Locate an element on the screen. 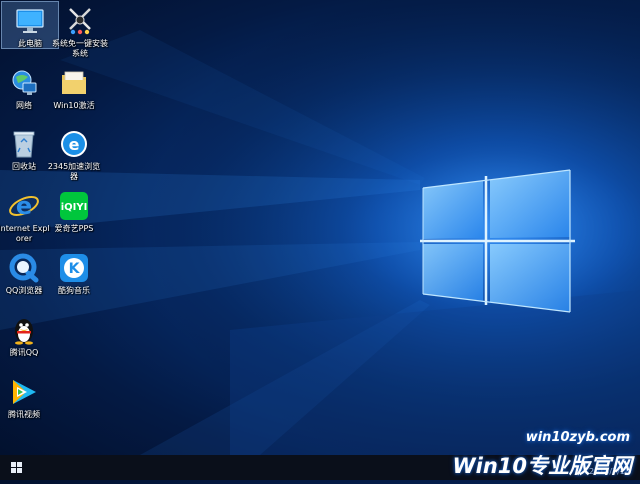 The width and height of the screenshot is (640, 484). desktop-icon-system-installer: 系统免一键安装系统 is located at coordinates (80, 30).